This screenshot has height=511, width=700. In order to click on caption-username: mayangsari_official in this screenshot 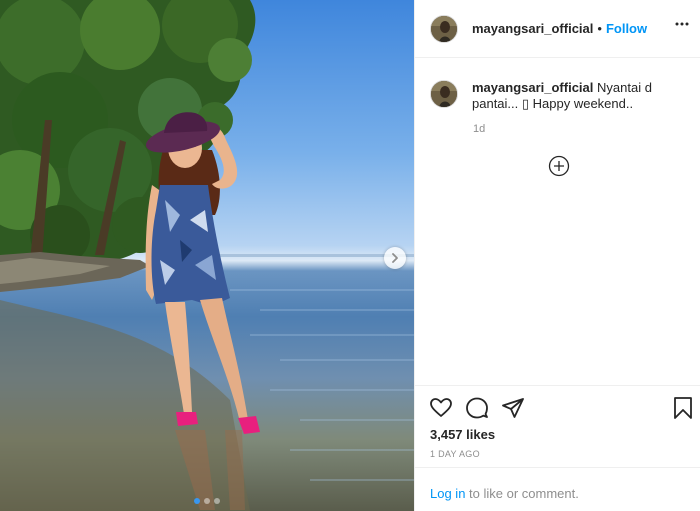, I will do `click(532, 87)`.